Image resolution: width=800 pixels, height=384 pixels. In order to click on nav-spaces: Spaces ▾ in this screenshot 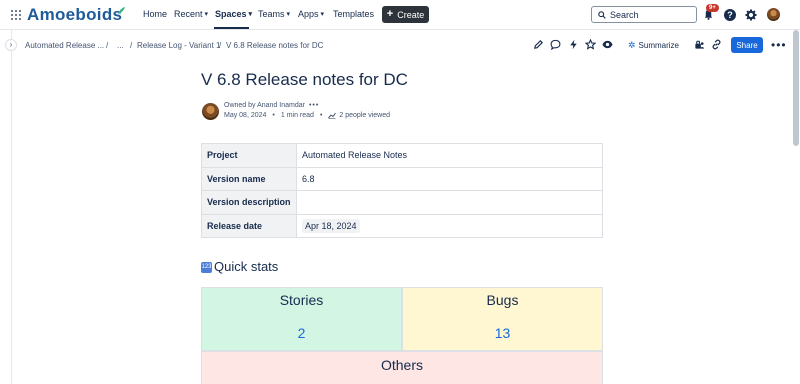, I will do `click(233, 14)`.